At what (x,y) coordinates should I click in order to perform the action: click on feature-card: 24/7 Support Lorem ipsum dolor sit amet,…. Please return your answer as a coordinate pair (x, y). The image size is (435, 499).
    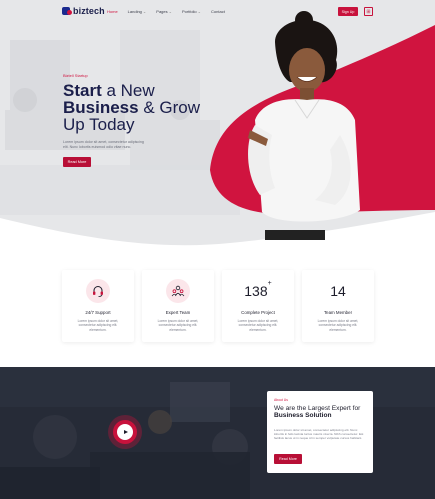
    Looking at the image, I should click on (98, 306).